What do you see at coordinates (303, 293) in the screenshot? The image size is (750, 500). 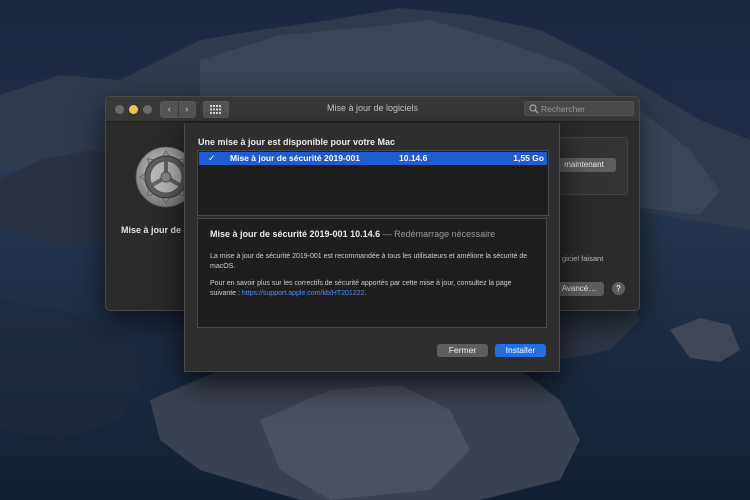 I see `support-link: https://support.apple.com/kb/HT201222` at bounding box center [303, 293].